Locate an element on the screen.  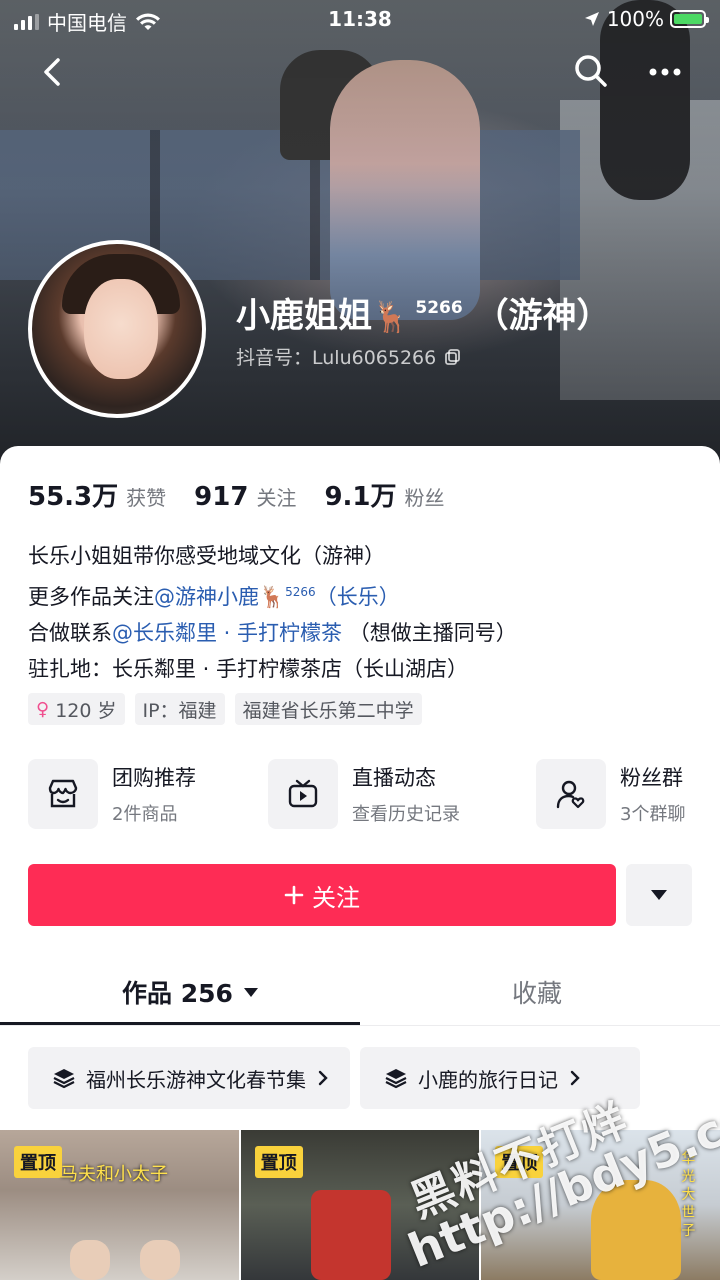
feature-title: 团购推荐 is located at coordinates (154, 778).